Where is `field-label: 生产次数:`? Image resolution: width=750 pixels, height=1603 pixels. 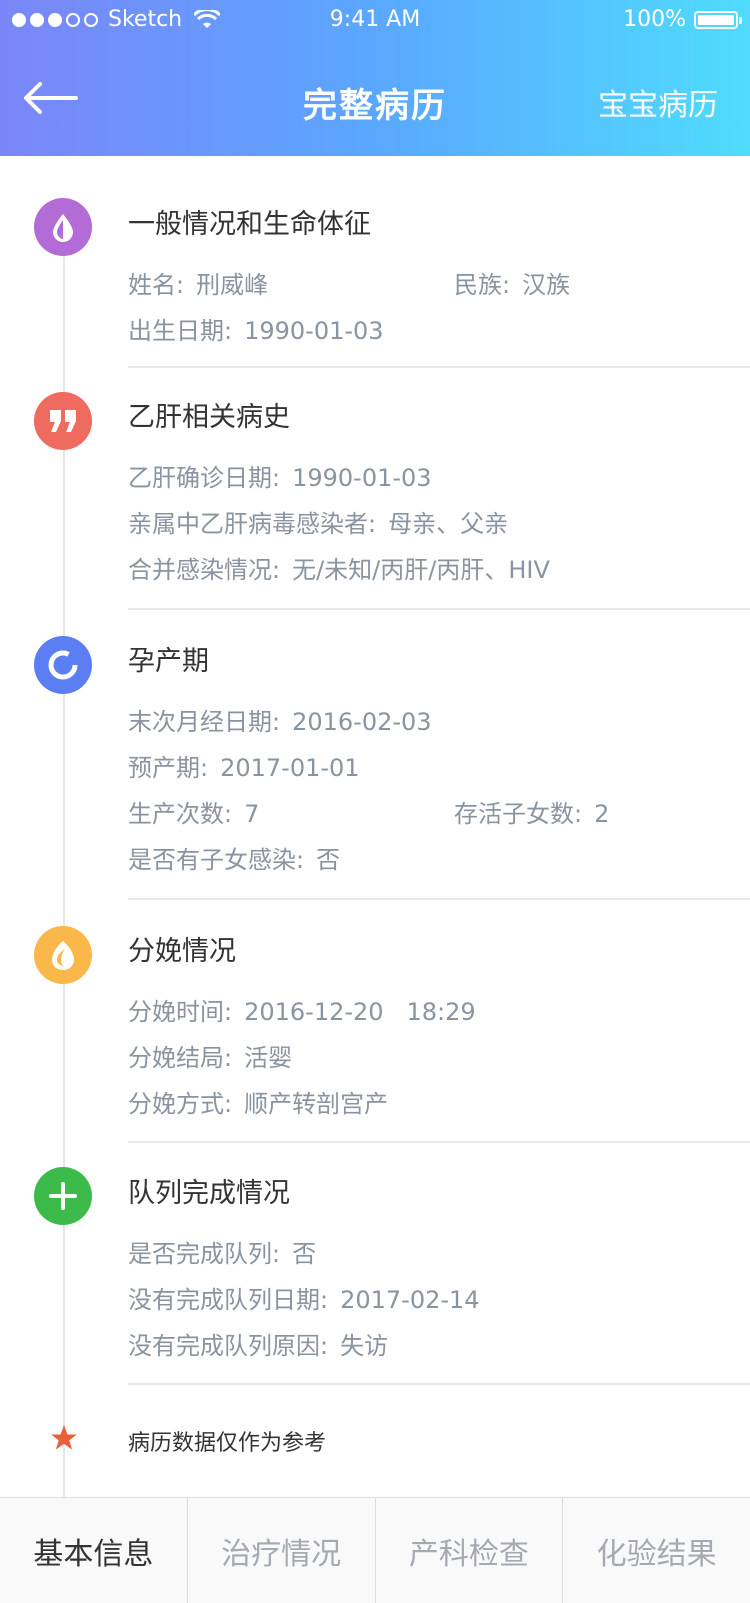 field-label: 生产次数: is located at coordinates (180, 814).